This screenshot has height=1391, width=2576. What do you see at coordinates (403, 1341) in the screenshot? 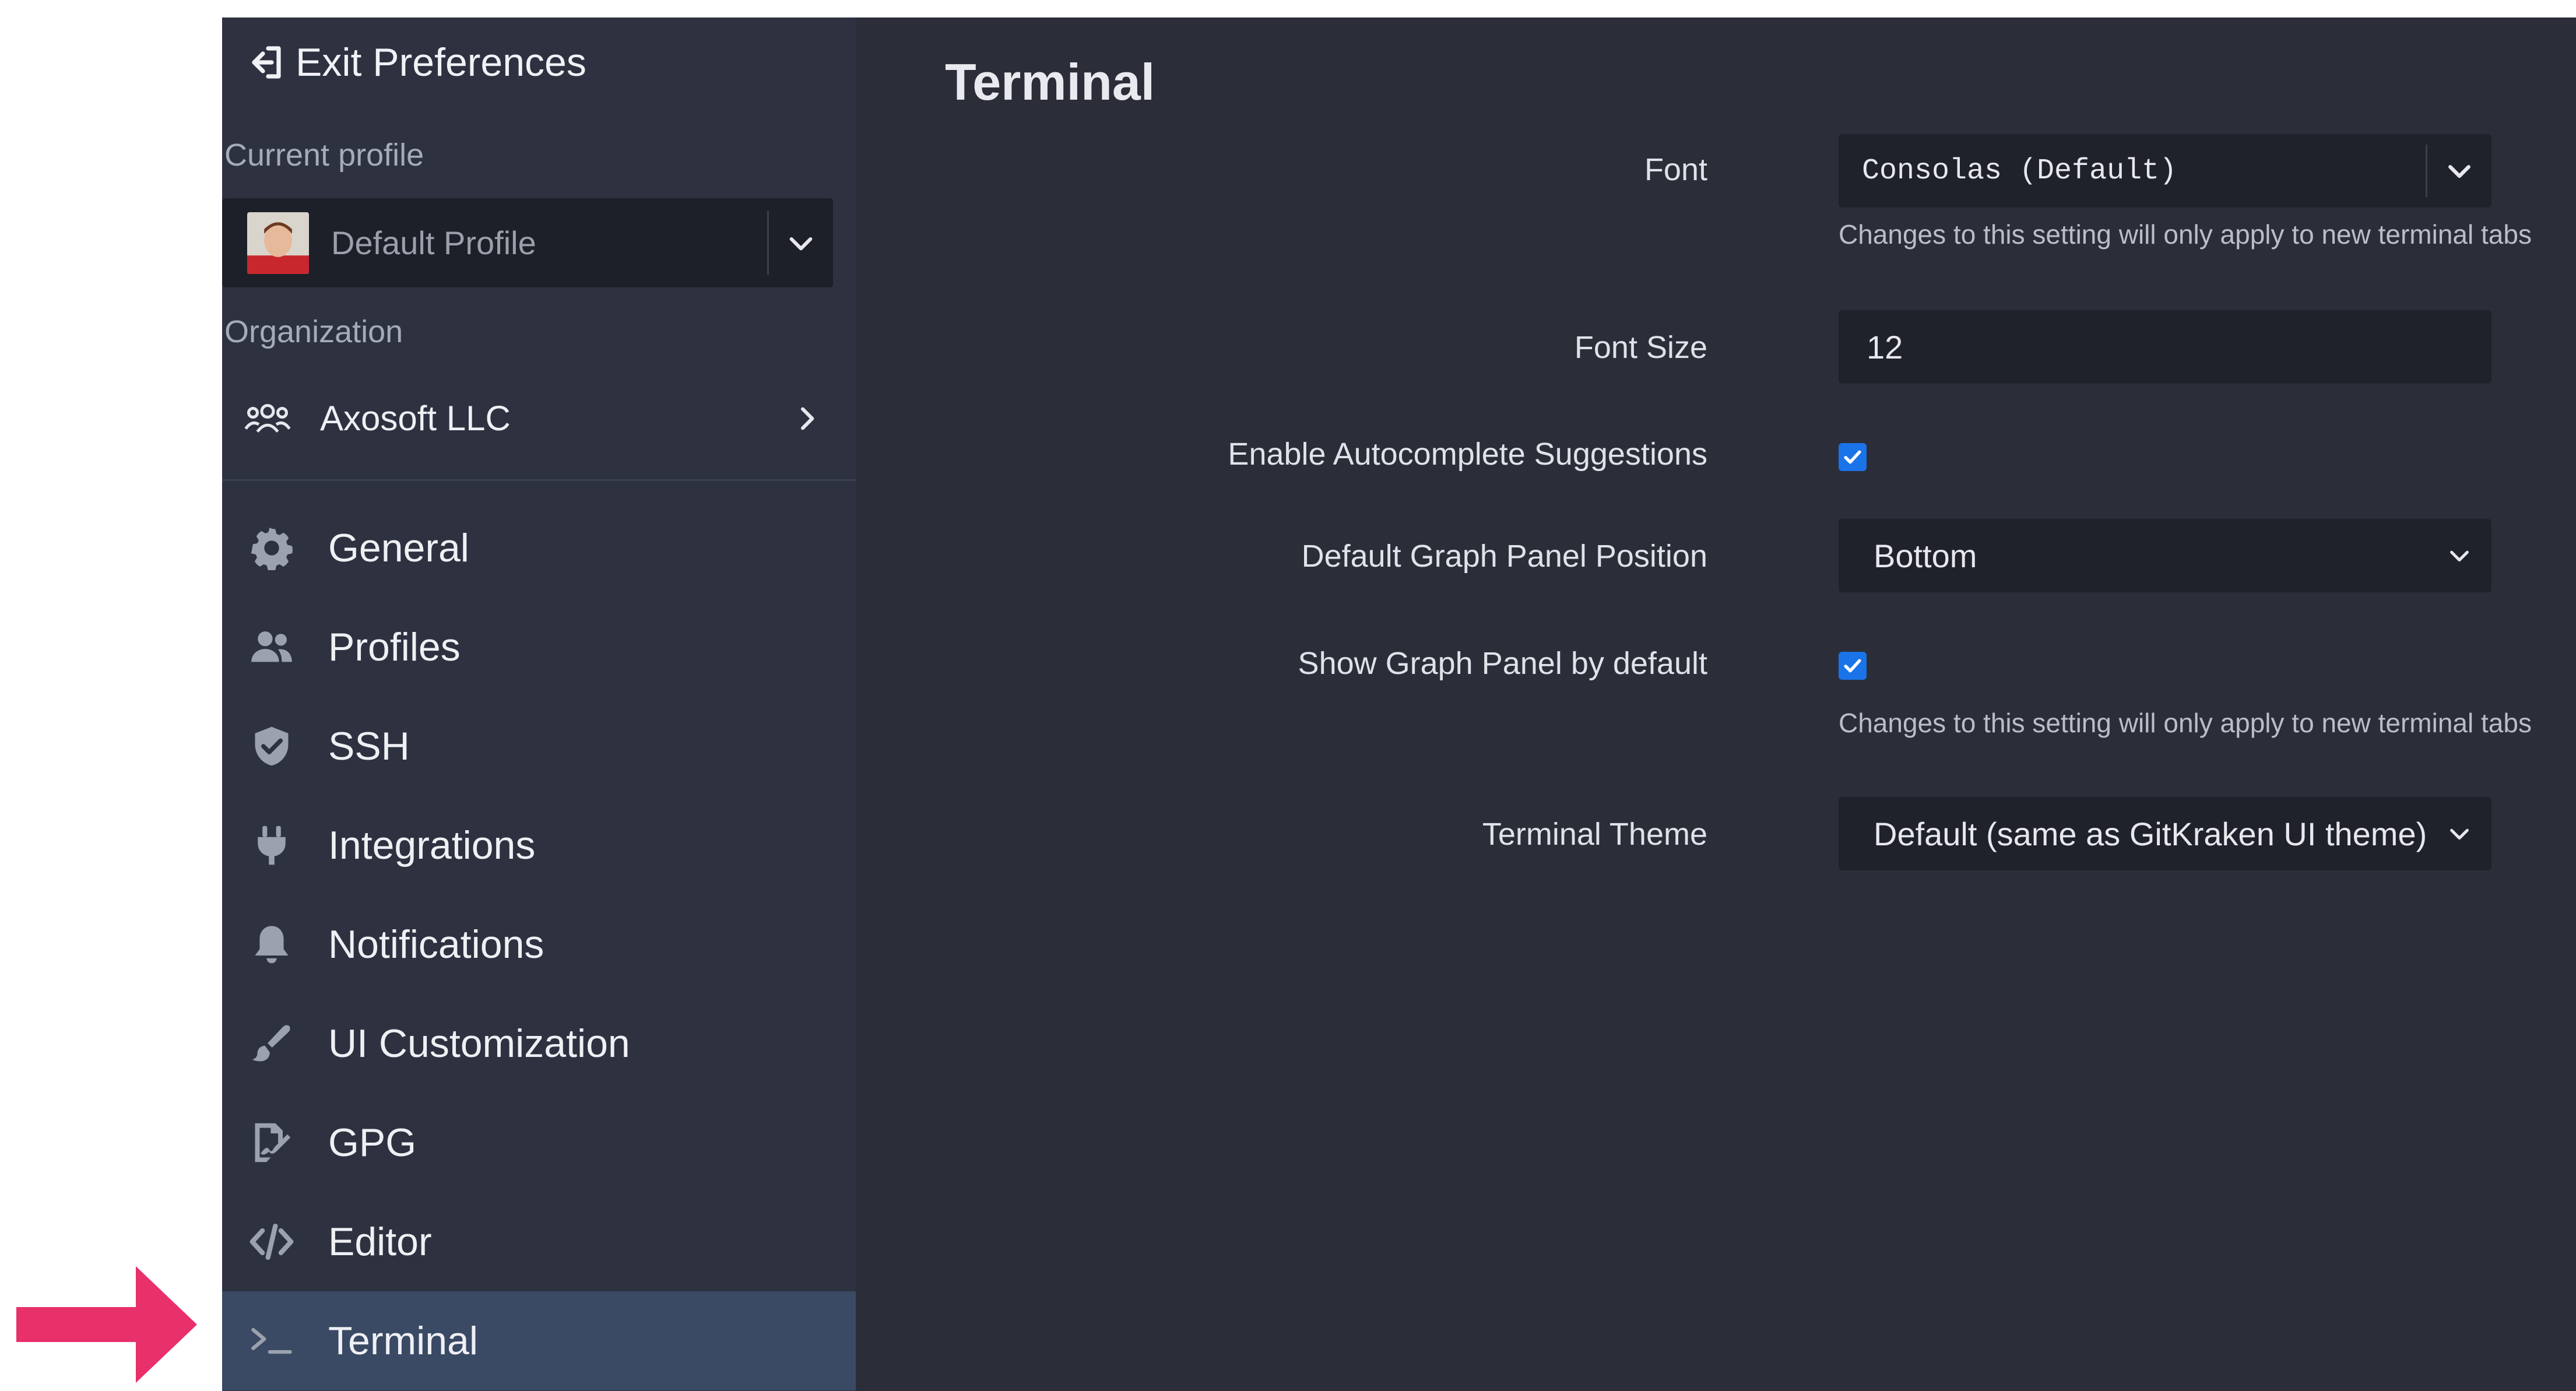
I see `sidebar-item-label: Terminal` at bounding box center [403, 1341].